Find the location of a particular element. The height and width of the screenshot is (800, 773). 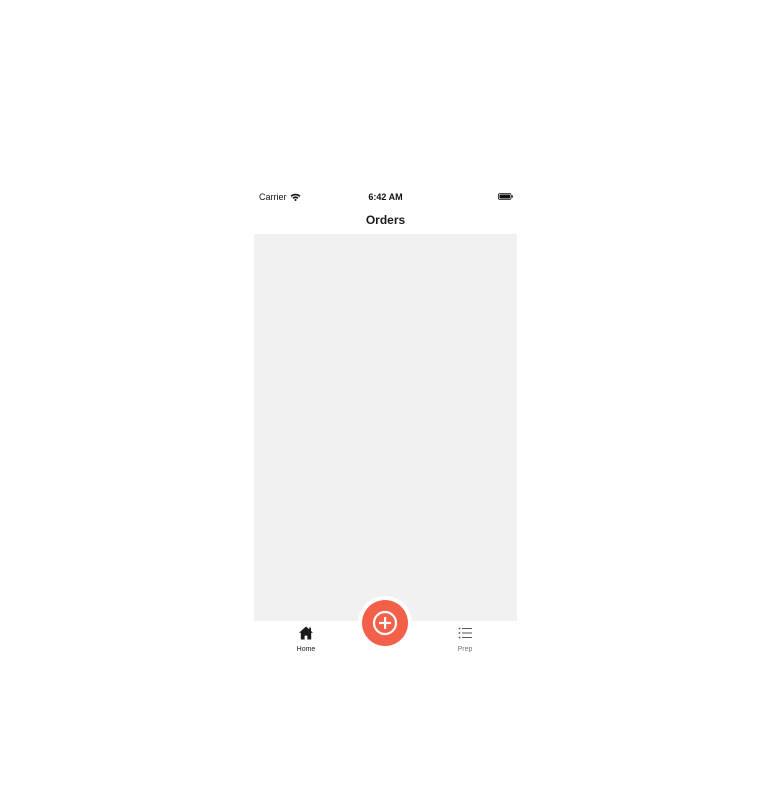

add-order-button is located at coordinates (385, 623).